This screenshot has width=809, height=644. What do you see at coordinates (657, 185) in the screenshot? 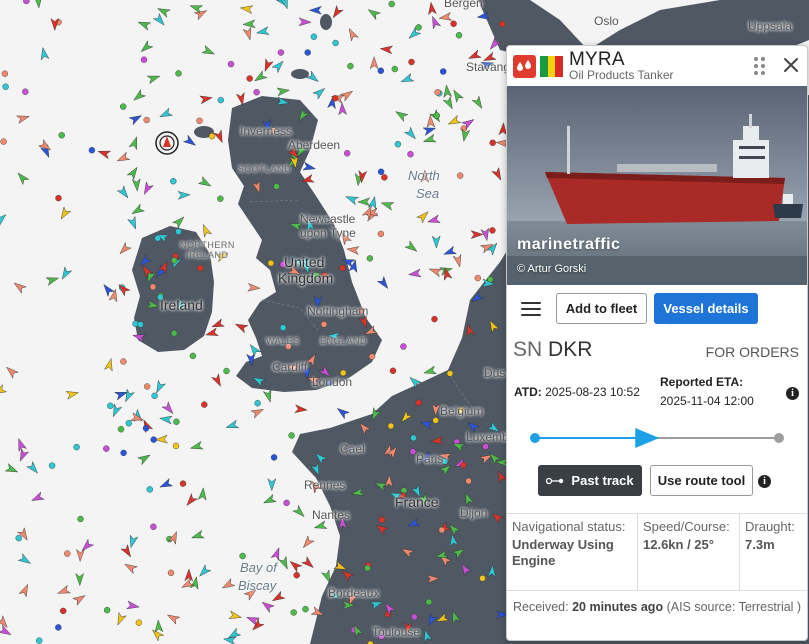
I see `vessel-photo: marinetraffic © Artur Gorski` at bounding box center [657, 185].